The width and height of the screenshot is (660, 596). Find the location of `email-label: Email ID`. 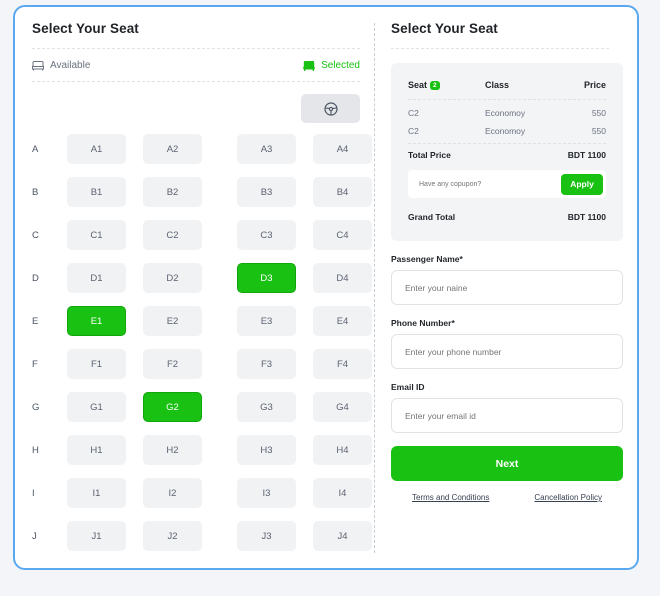

email-label: Email ID is located at coordinates (408, 387).